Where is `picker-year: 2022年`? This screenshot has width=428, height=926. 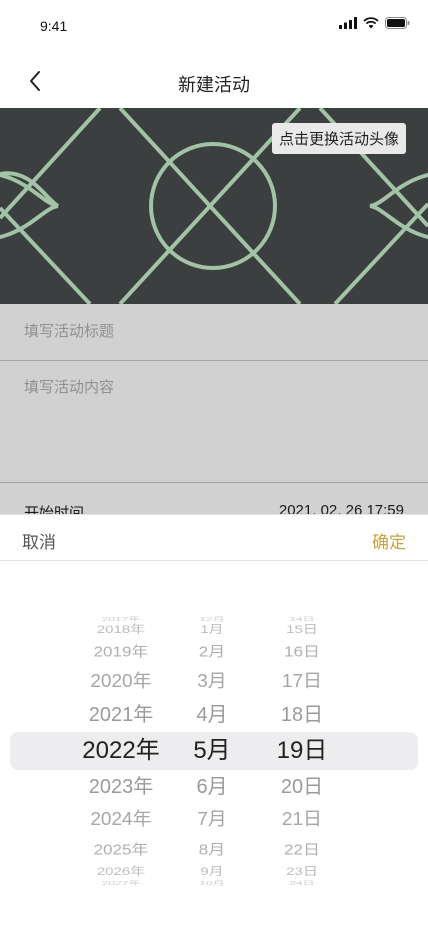
picker-year: 2022年 is located at coordinates (121, 751).